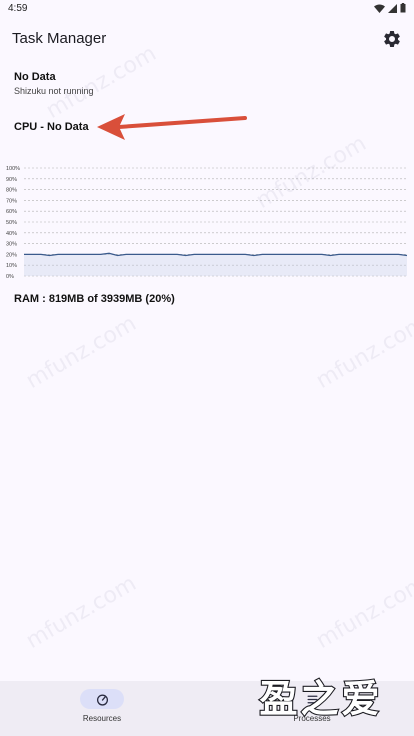 The image size is (414, 736). Describe the element at coordinates (207, 222) in the screenshot. I see `ram-usage-chart: 0% 10% 20% 30% 40% 50% 60% 70% 80% 90% 100%` at that location.